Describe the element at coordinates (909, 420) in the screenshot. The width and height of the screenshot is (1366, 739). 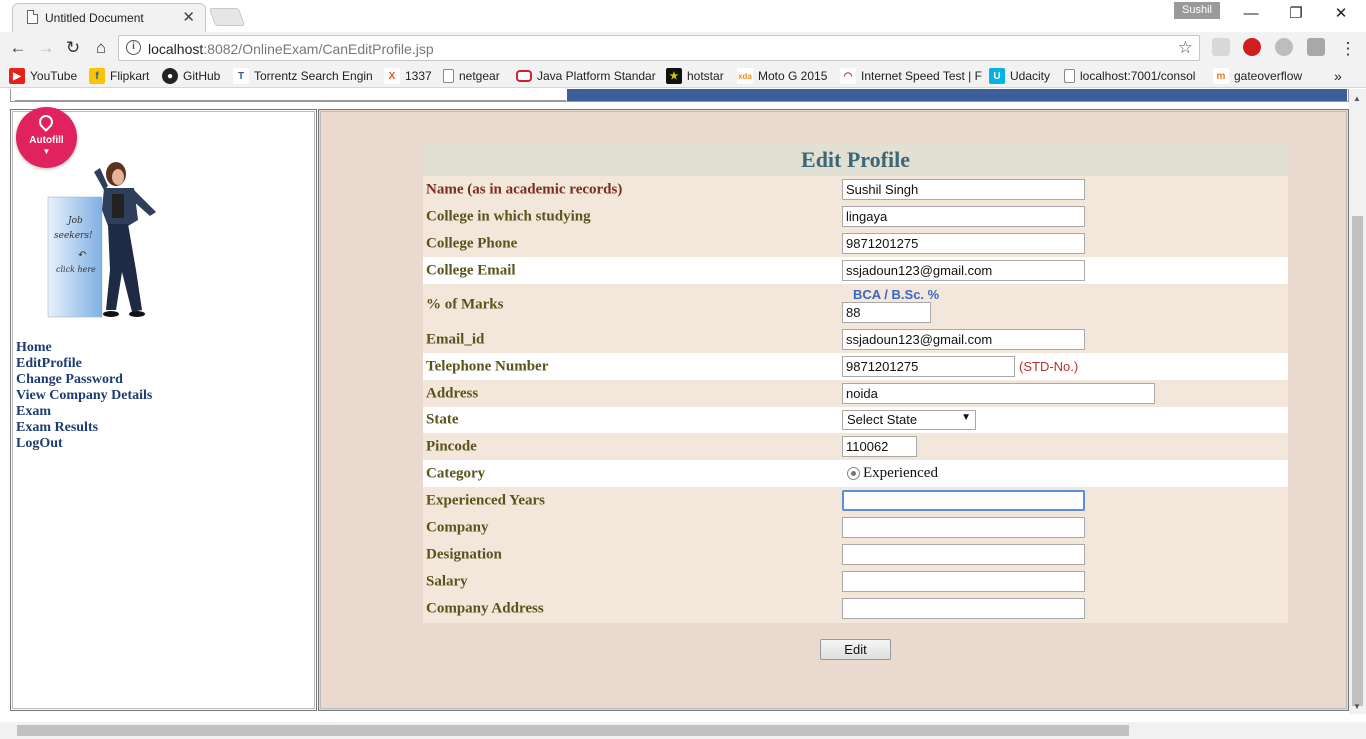
I see `state-select: Select State ▼` at that location.